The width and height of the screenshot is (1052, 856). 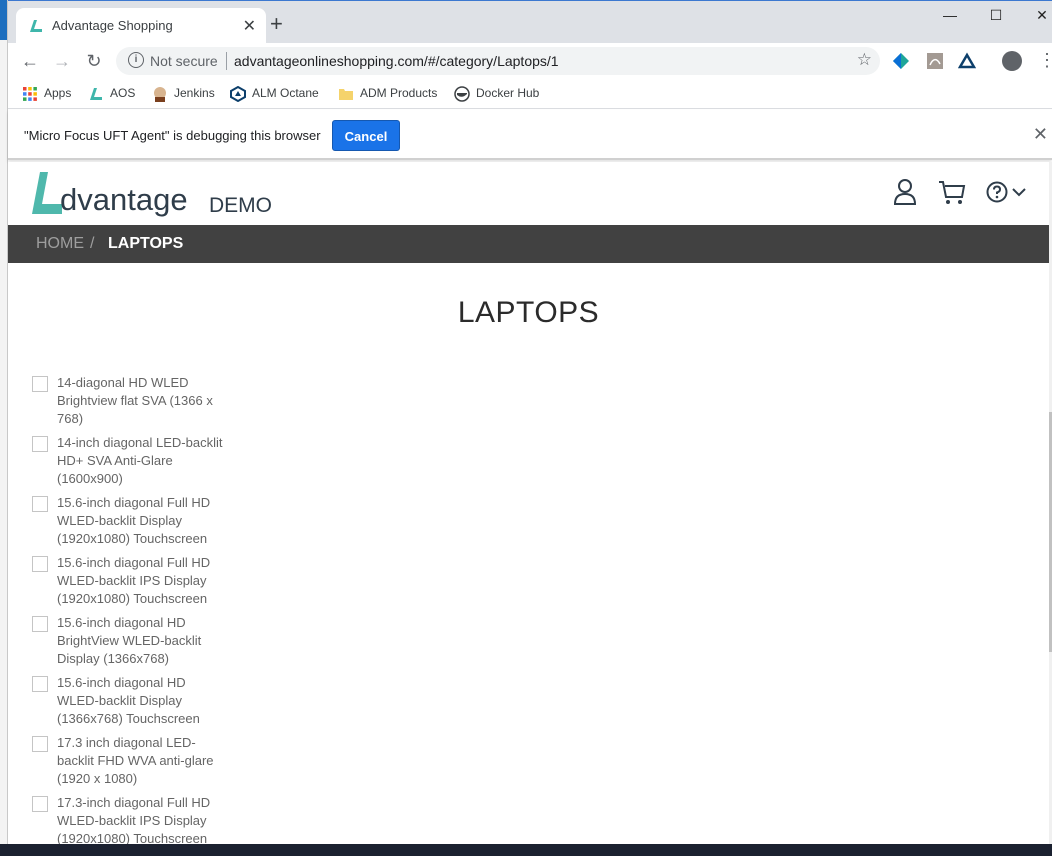 I want to click on breadcrumb: HOME / LAPTOPS, so click(x=528, y=244).